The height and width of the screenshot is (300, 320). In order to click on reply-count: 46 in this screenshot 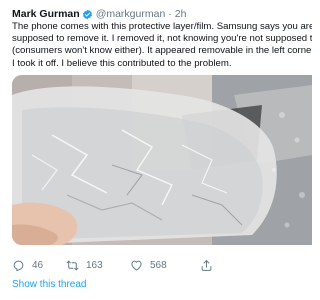, I will do `click(38, 265)`.